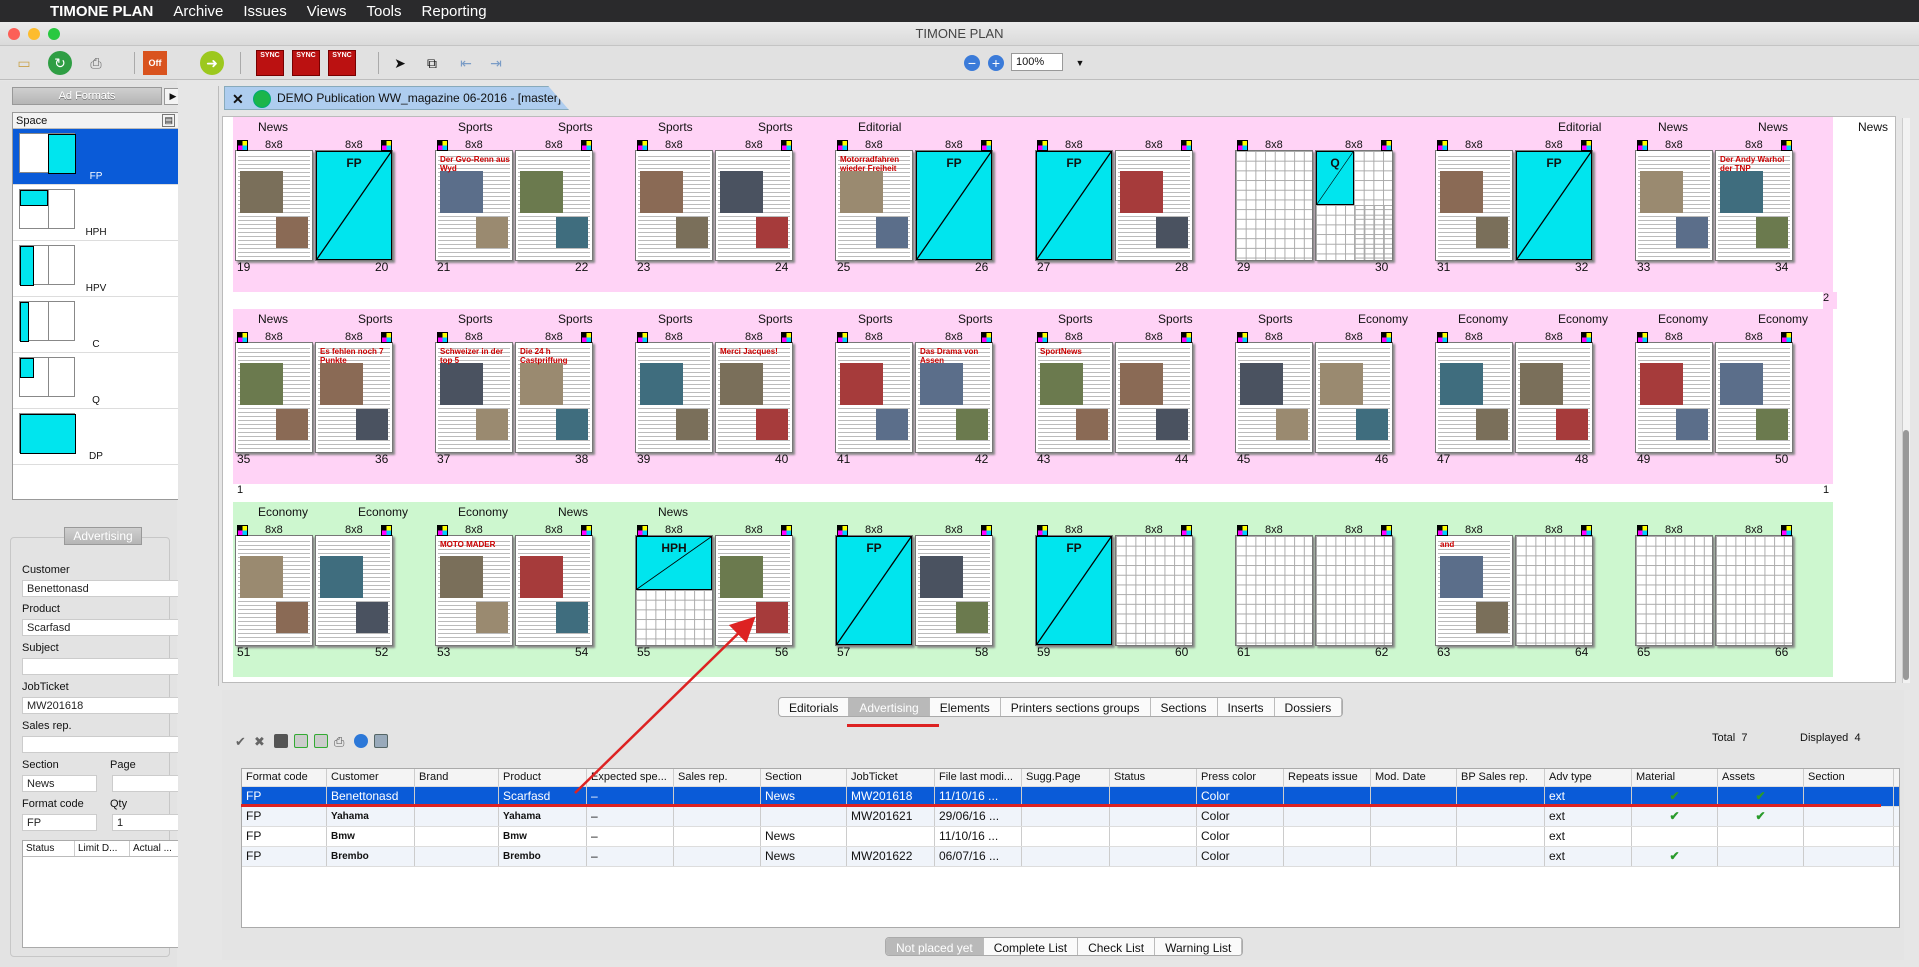  Describe the element at coordinates (96, 269) in the screenshot. I see `format-hpv: HPV` at that location.